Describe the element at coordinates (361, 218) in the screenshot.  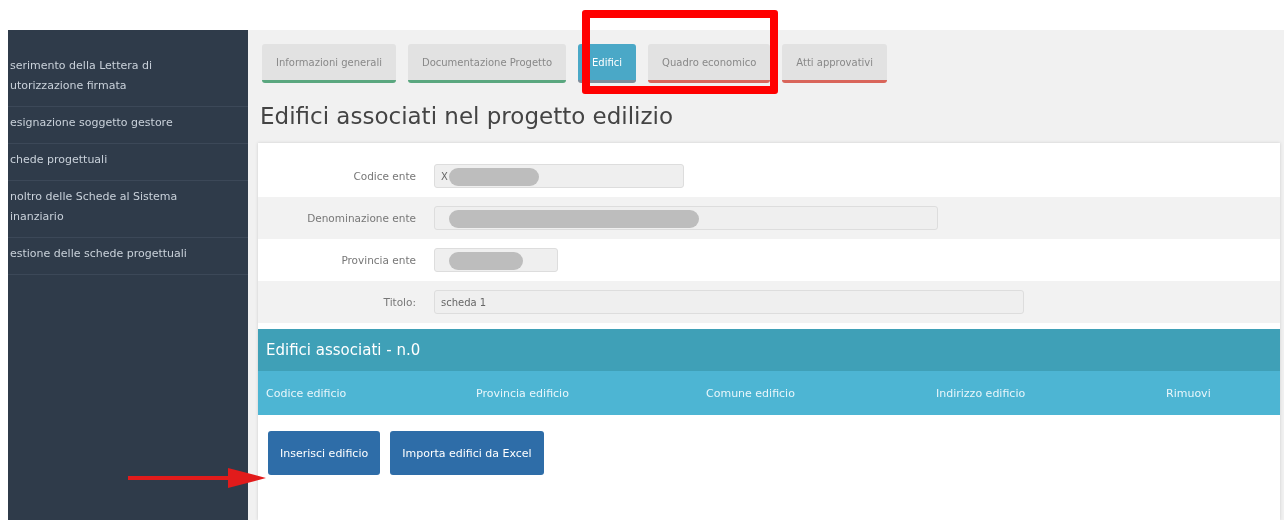
I see `field-label: Denominazione ente` at that location.